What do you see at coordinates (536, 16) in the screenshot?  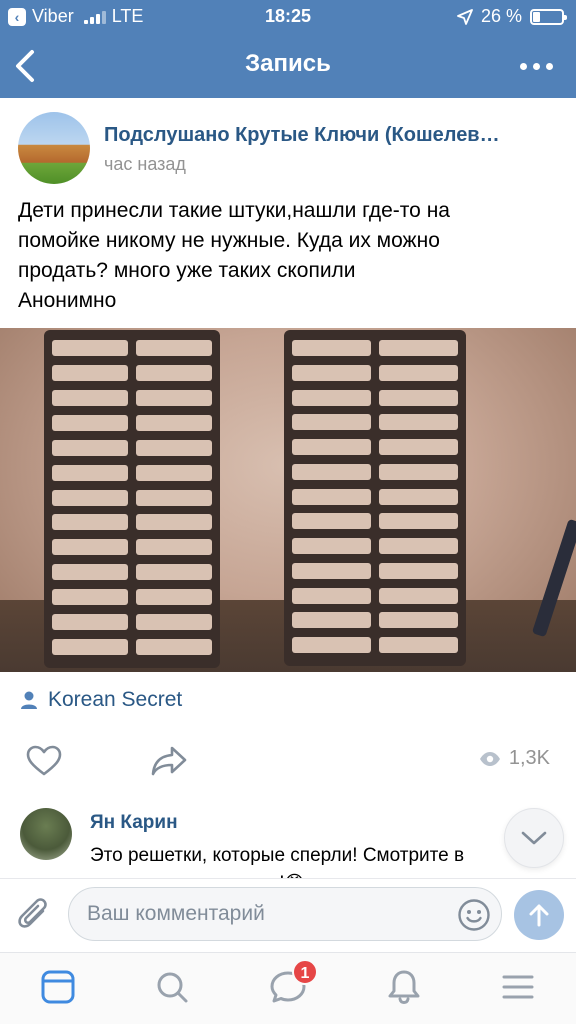 I see `battery-fill` at bounding box center [536, 16].